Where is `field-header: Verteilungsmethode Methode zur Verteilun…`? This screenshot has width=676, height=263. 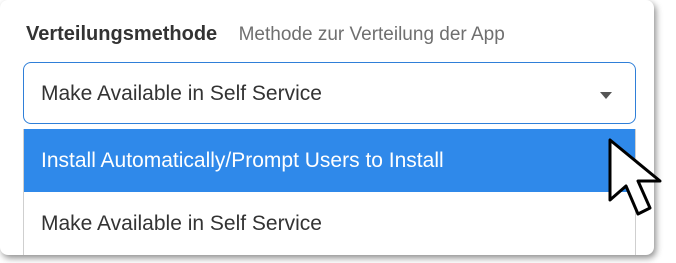 field-header: Verteilungsmethode Methode zur Verteilun… is located at coordinates (265, 34).